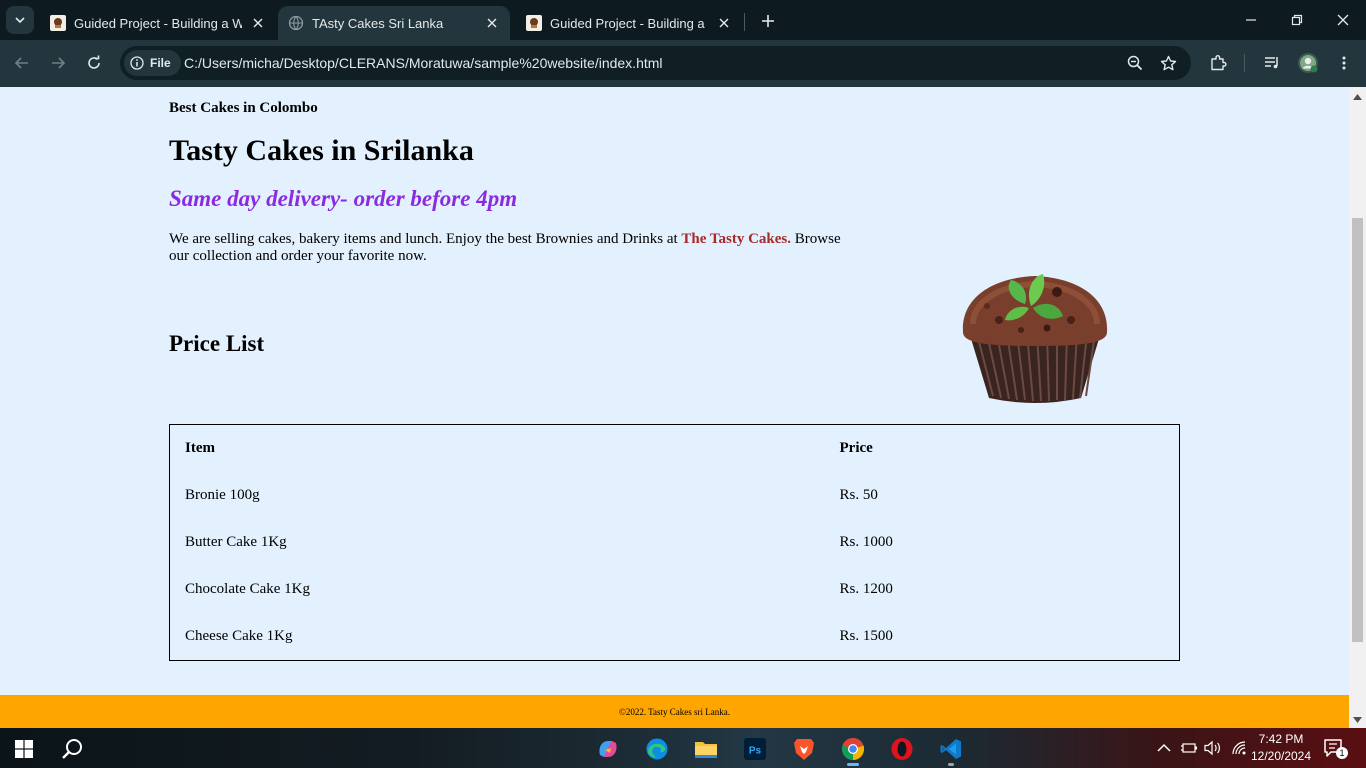 Image resolution: width=1366 pixels, height=768 pixels. Describe the element at coordinates (1164, 748) in the screenshot. I see `show-hidden-icons-button` at that location.